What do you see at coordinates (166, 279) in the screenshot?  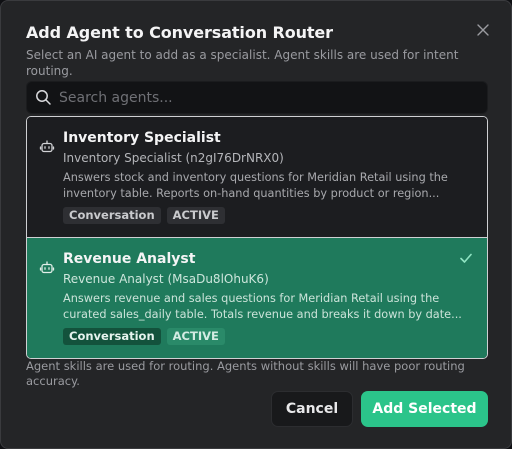 I see `agent-id: Revenue Analyst (MsaDu8lOhuK6)` at bounding box center [166, 279].